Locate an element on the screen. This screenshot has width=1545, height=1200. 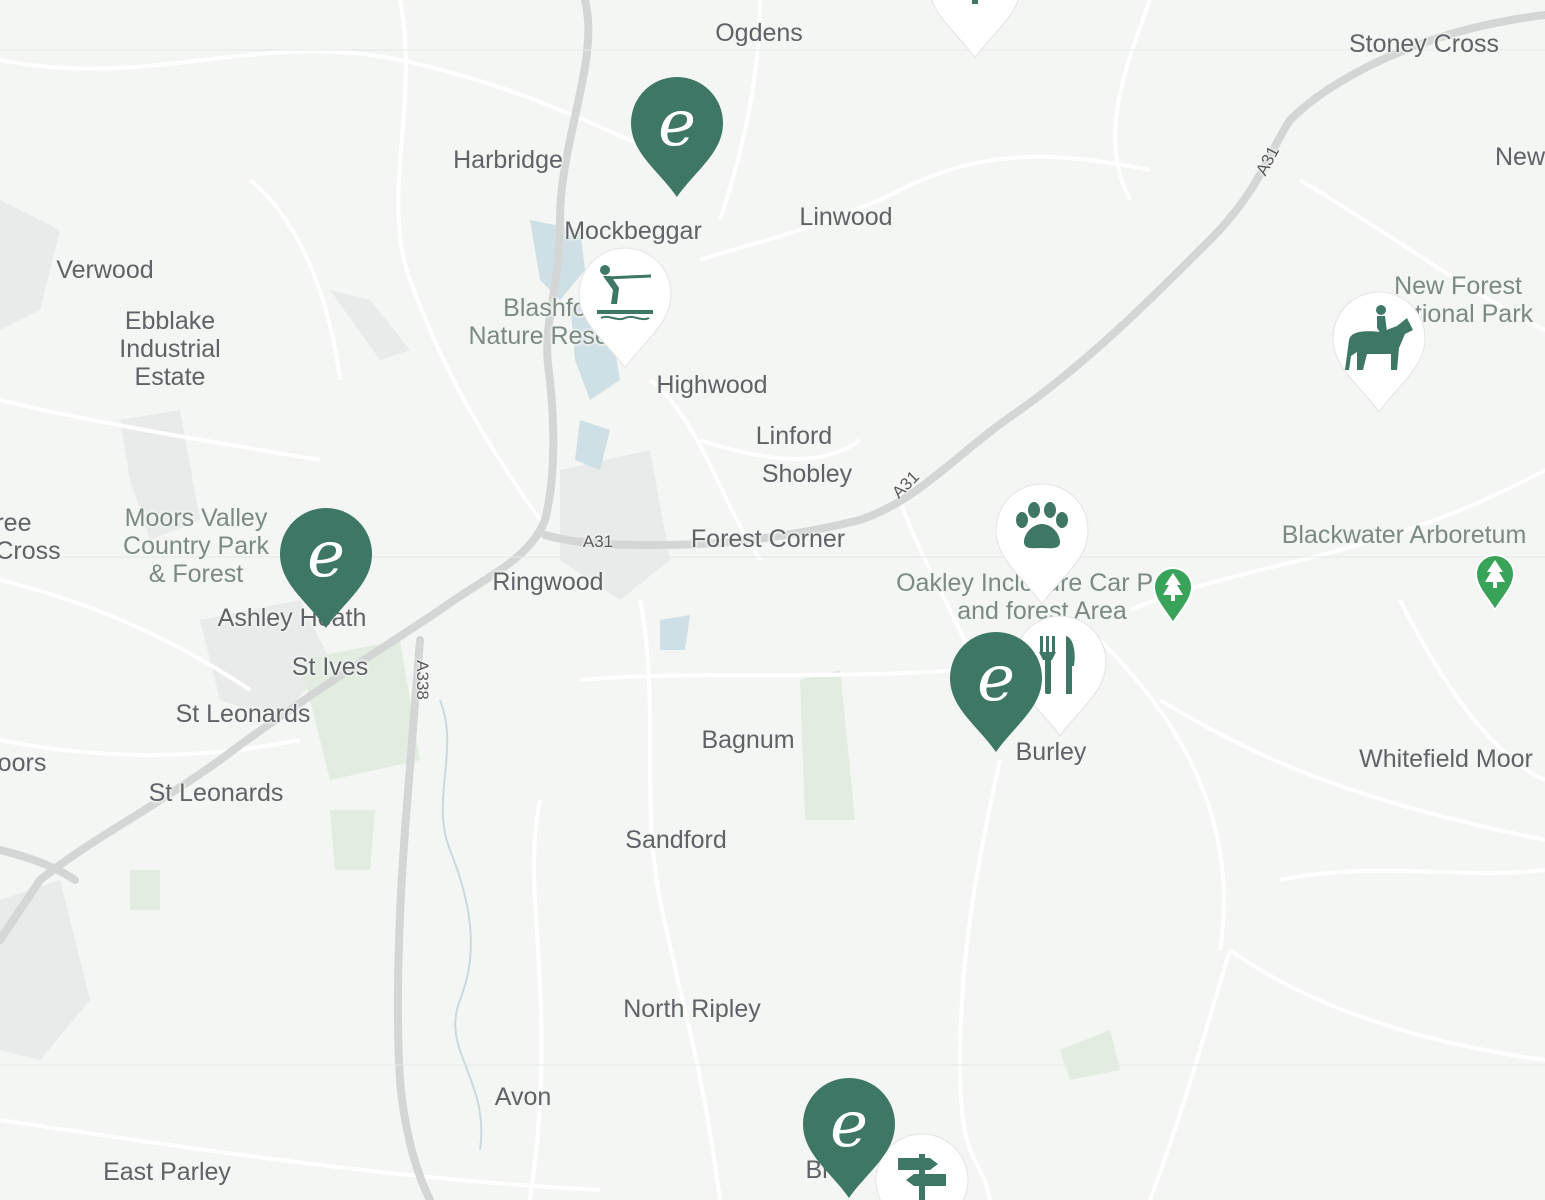
place-label-linford: Linford is located at coordinates (794, 436).